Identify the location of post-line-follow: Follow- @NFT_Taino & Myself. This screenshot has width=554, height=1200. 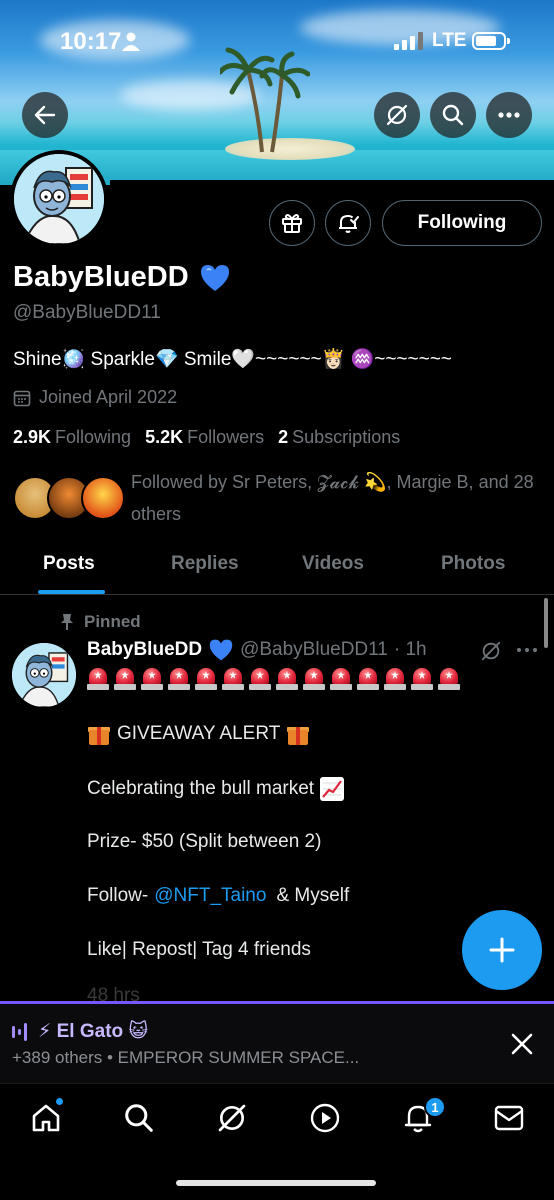
(218, 896).